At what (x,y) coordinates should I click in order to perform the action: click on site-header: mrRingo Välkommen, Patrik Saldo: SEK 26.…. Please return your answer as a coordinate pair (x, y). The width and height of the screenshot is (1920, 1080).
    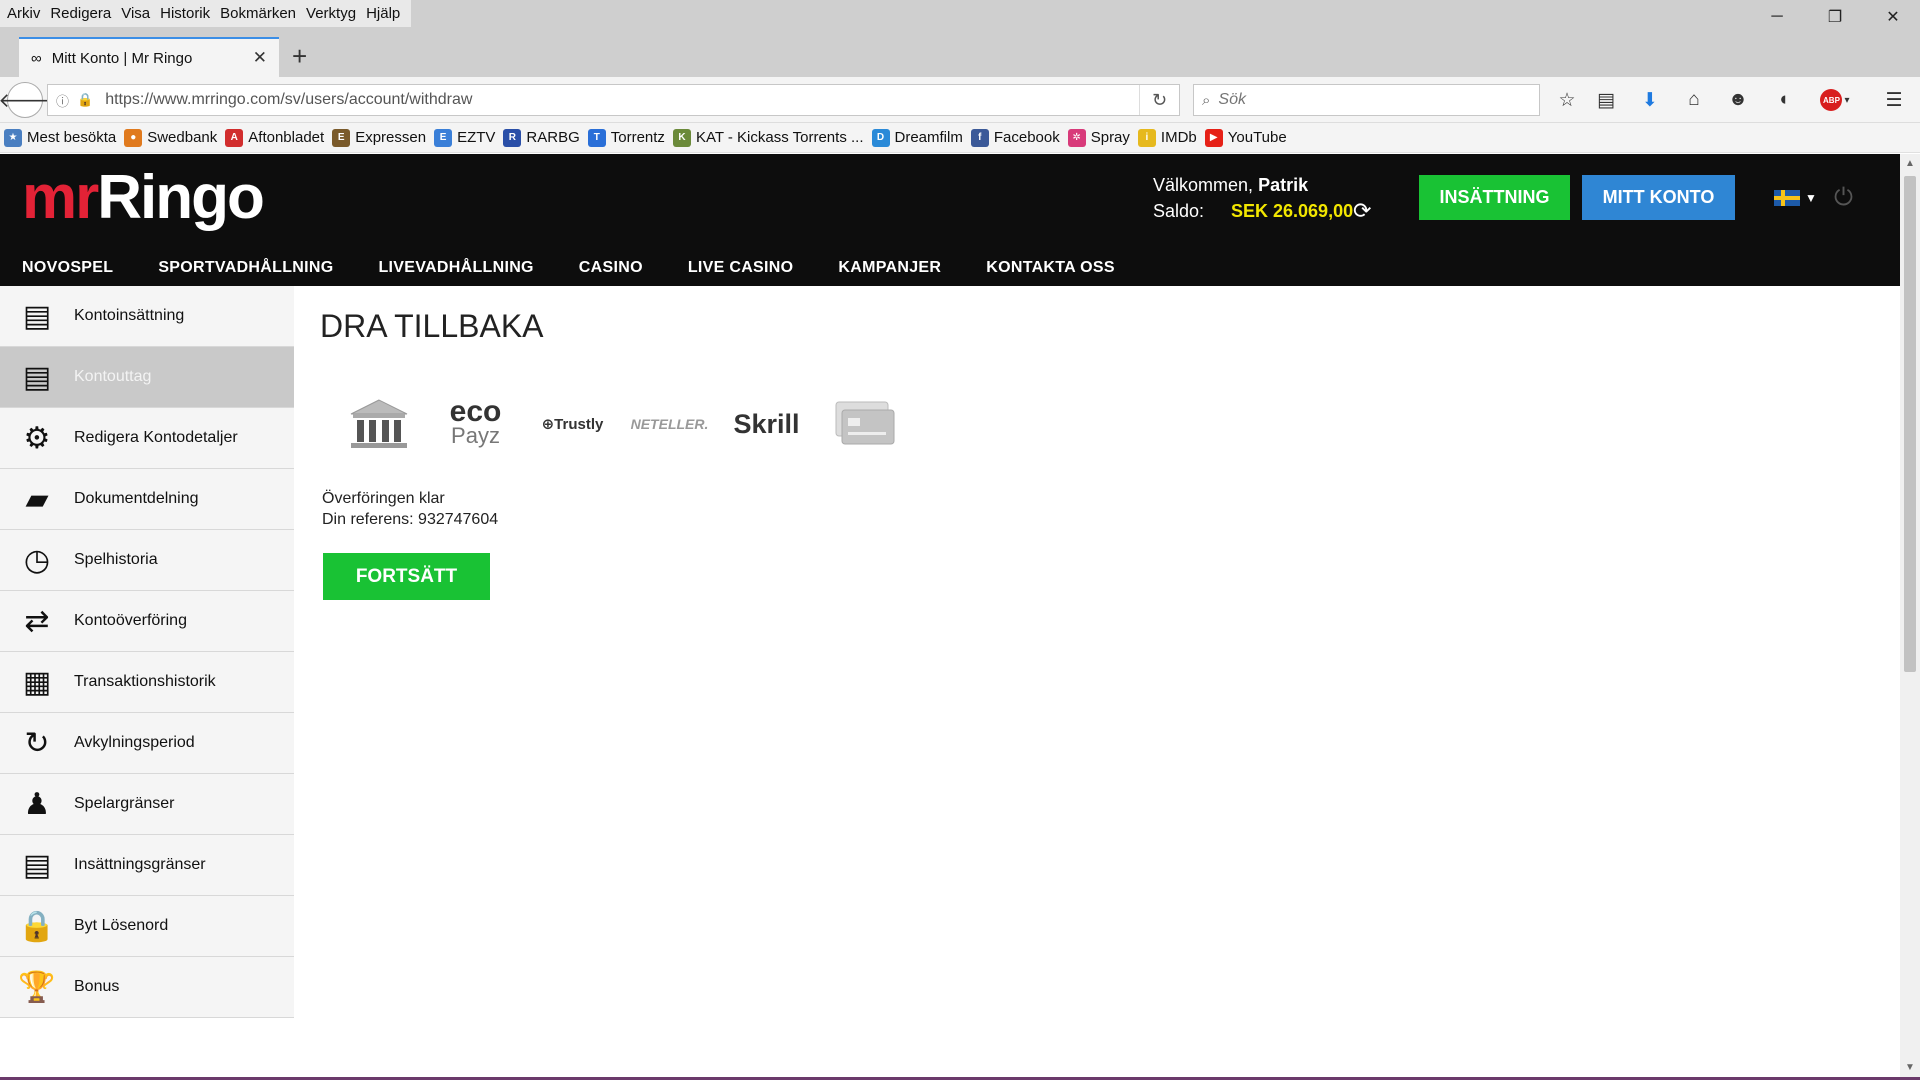
    Looking at the image, I should click on (950, 220).